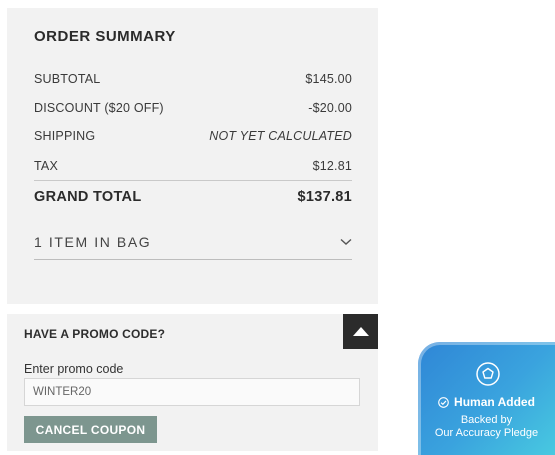 This screenshot has width=555, height=455. I want to click on badge-line-2: Our Accuracy Pledge, so click(486, 433).